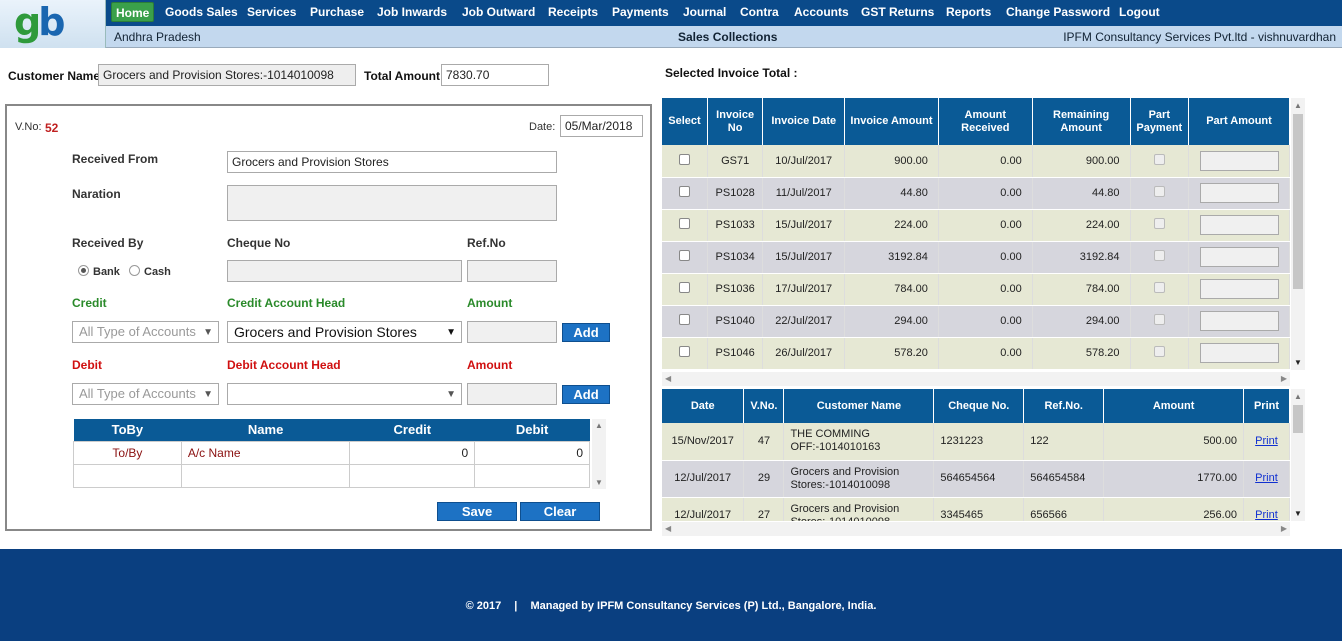 This screenshot has width=1342, height=641. I want to click on history-date: 12/Jul/2017, so click(703, 479).